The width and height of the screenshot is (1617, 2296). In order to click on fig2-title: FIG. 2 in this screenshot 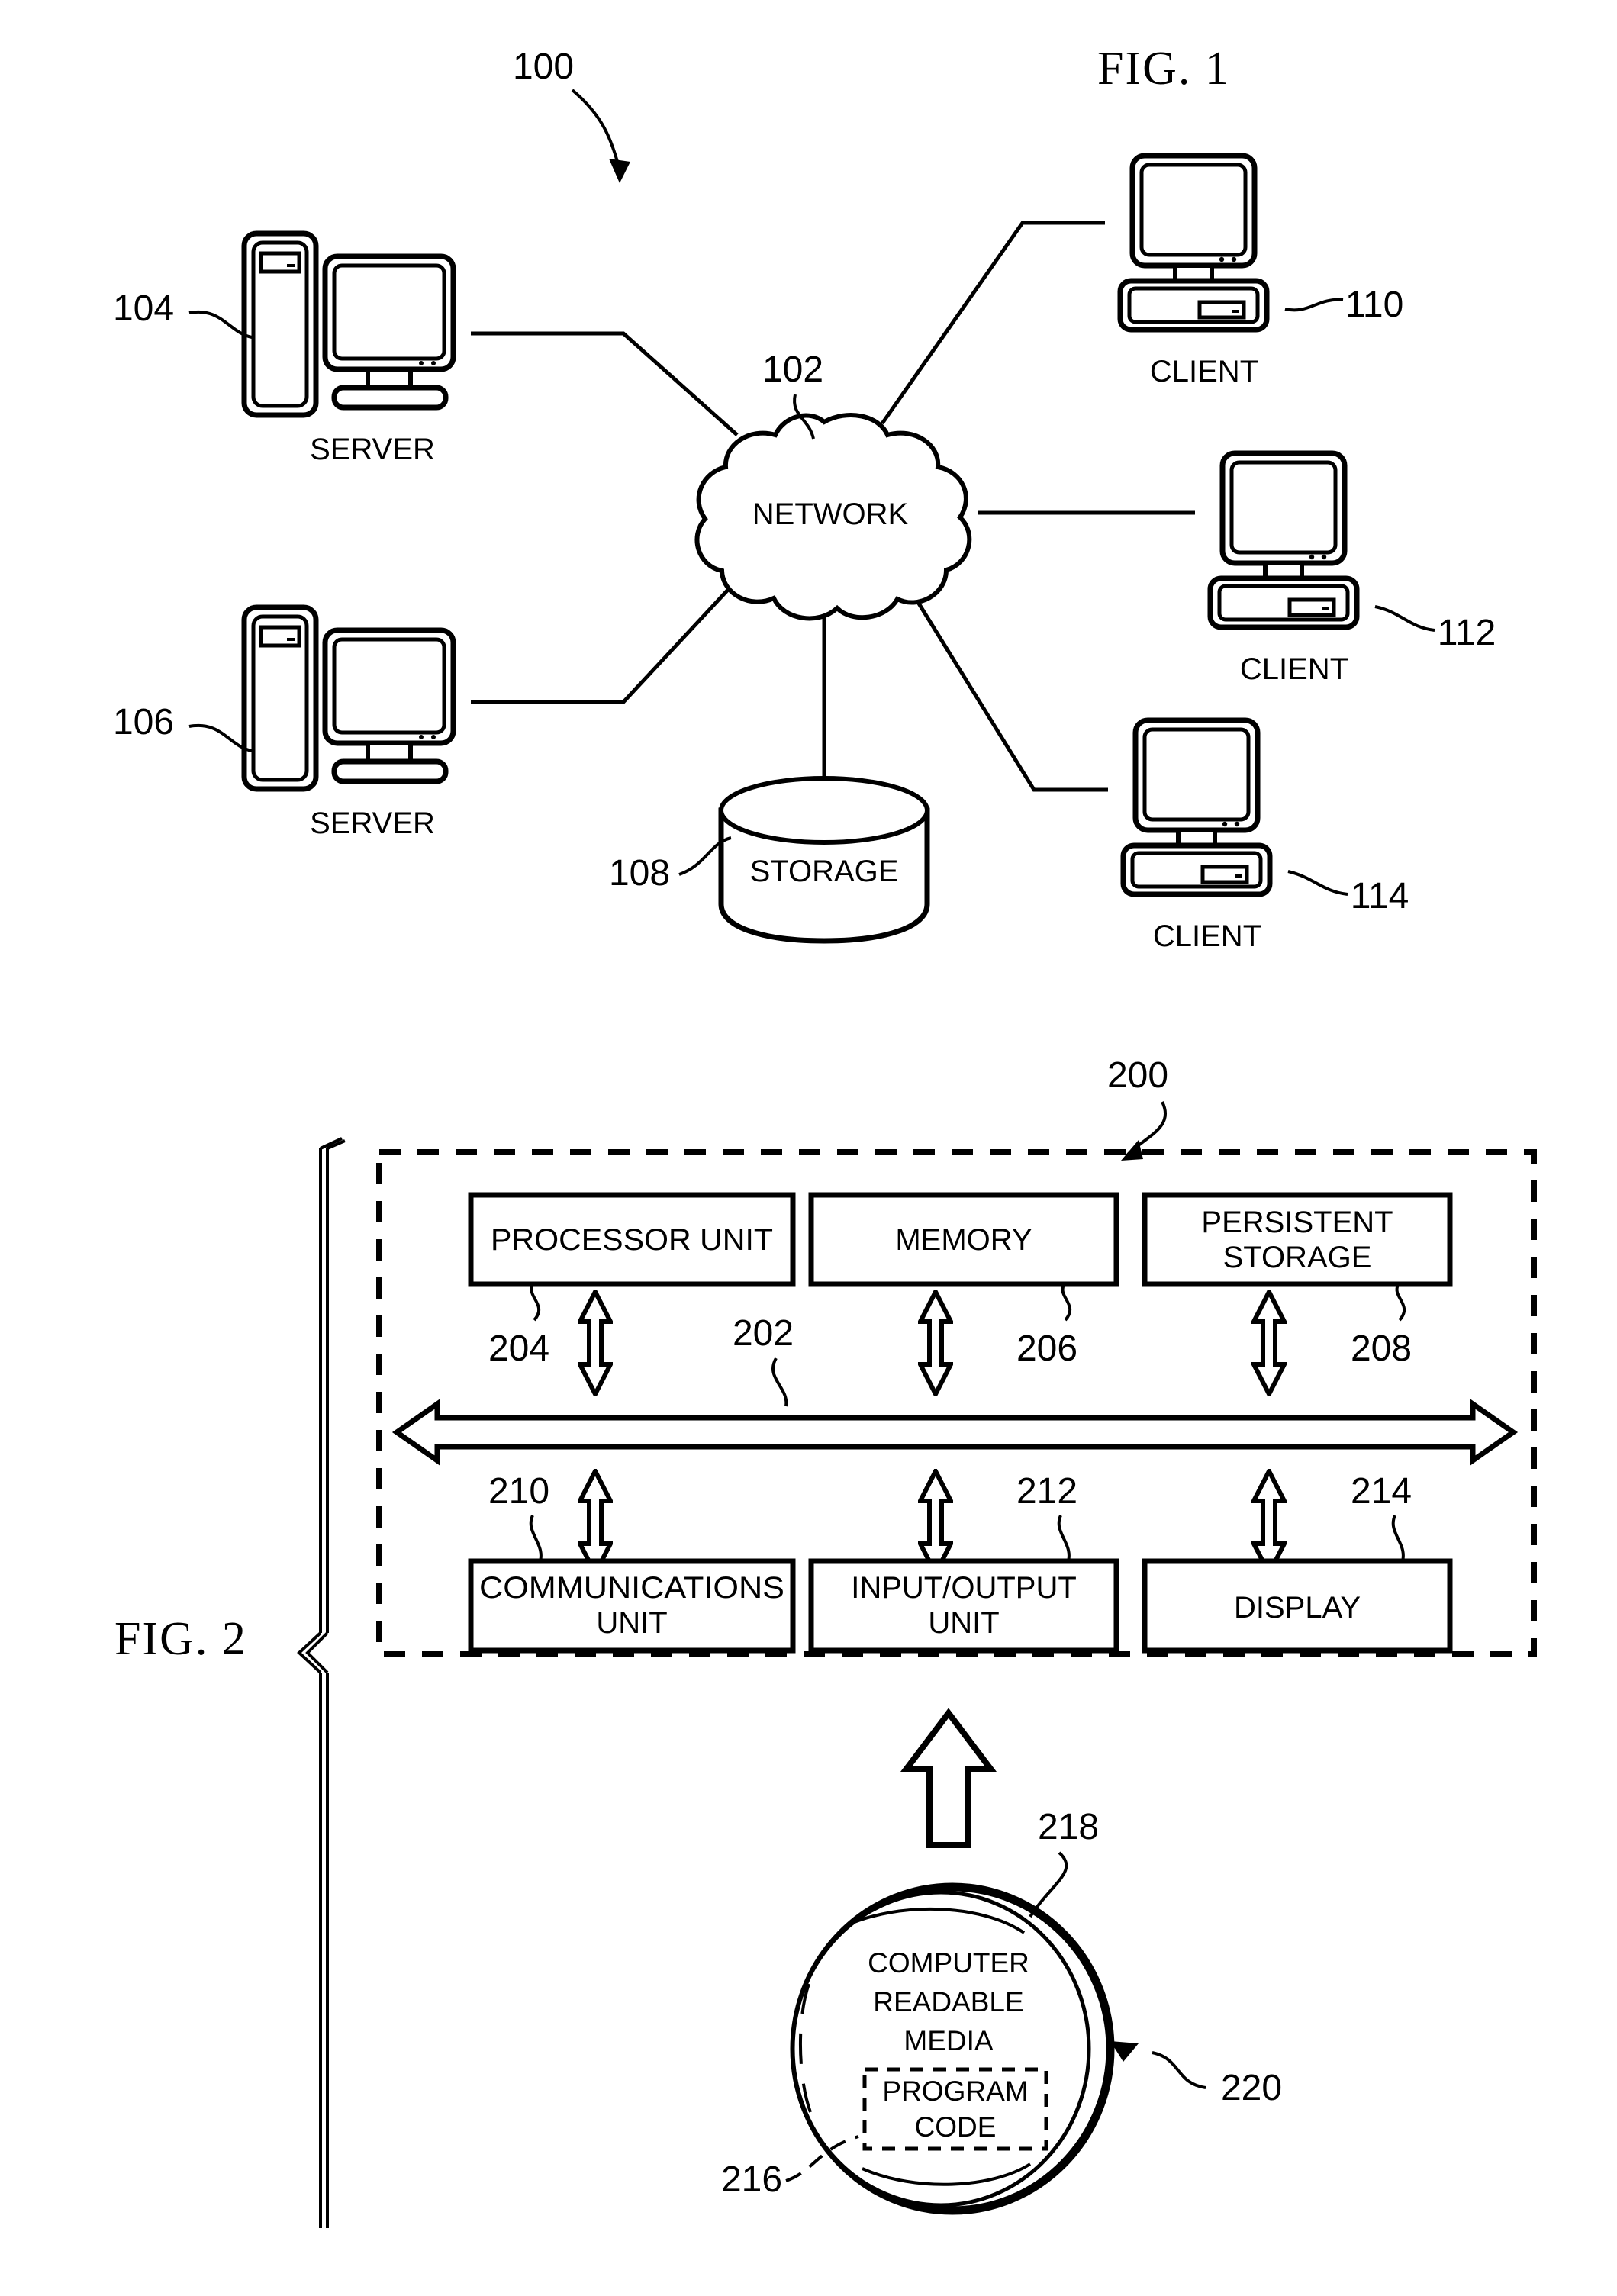, I will do `click(180, 1639)`.